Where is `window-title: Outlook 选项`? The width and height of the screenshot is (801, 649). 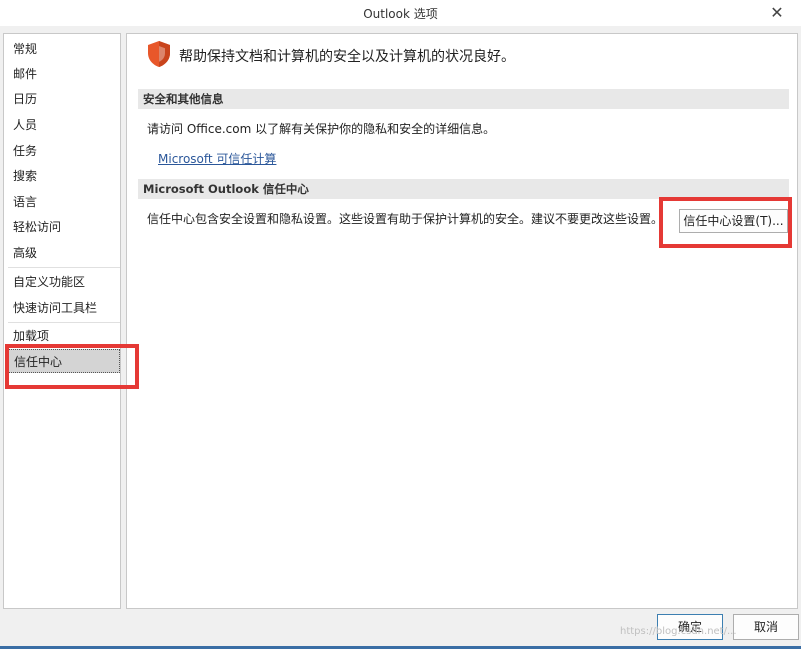
window-title: Outlook 选项 is located at coordinates (400, 14).